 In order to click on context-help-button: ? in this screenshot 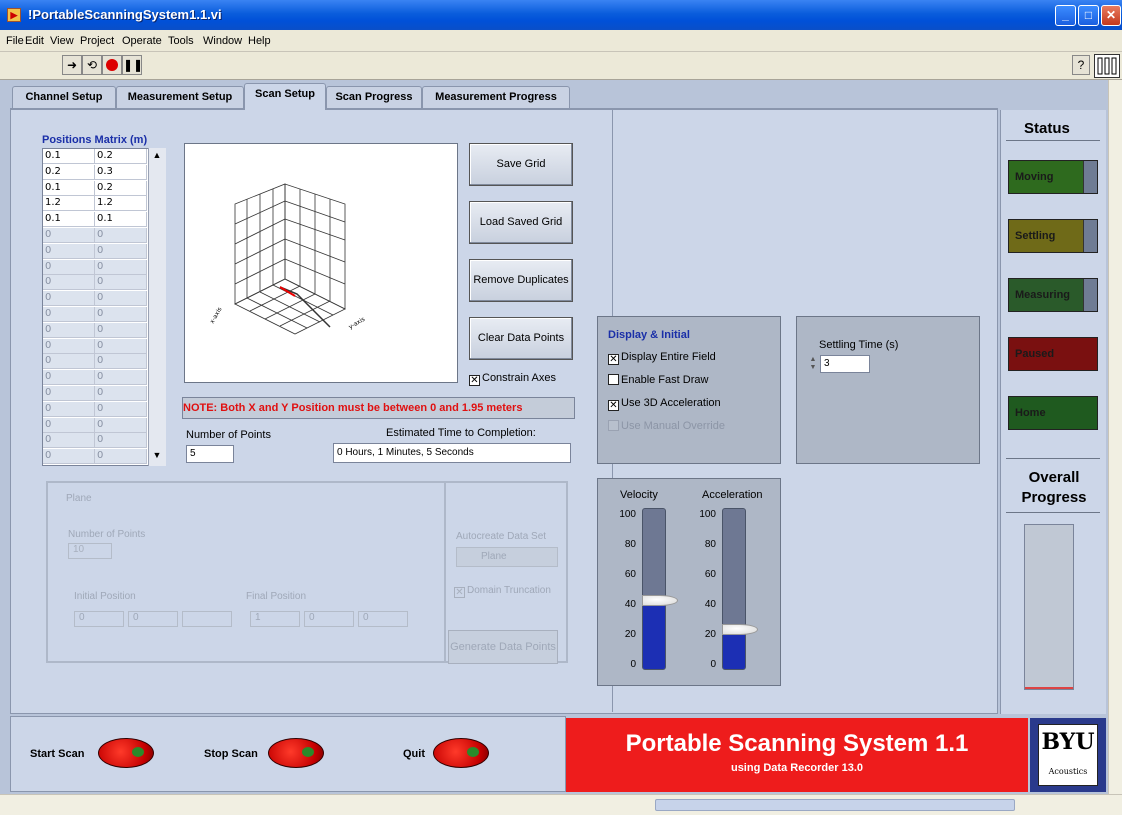, I will do `click(1081, 65)`.